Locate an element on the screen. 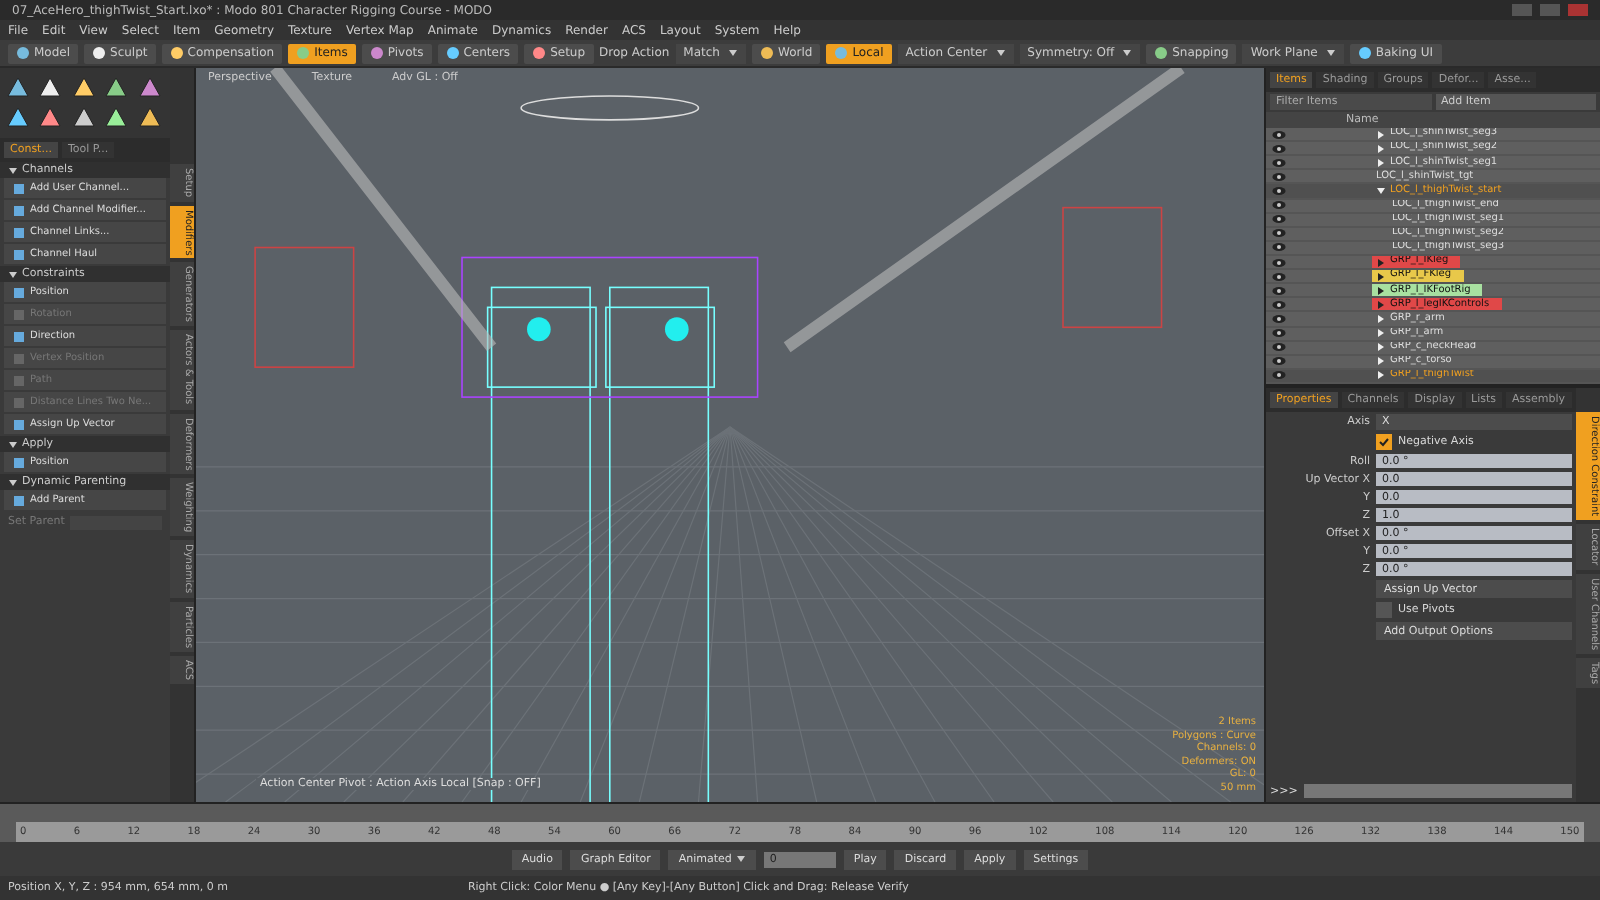 The width and height of the screenshot is (1600, 900). command-field is located at coordinates (1437, 791).